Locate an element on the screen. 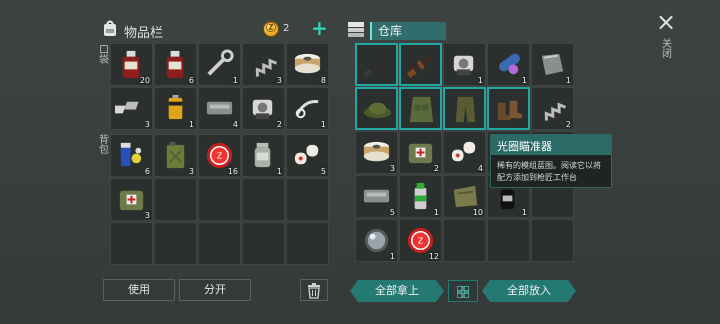  sort-button is located at coordinates (463, 291).